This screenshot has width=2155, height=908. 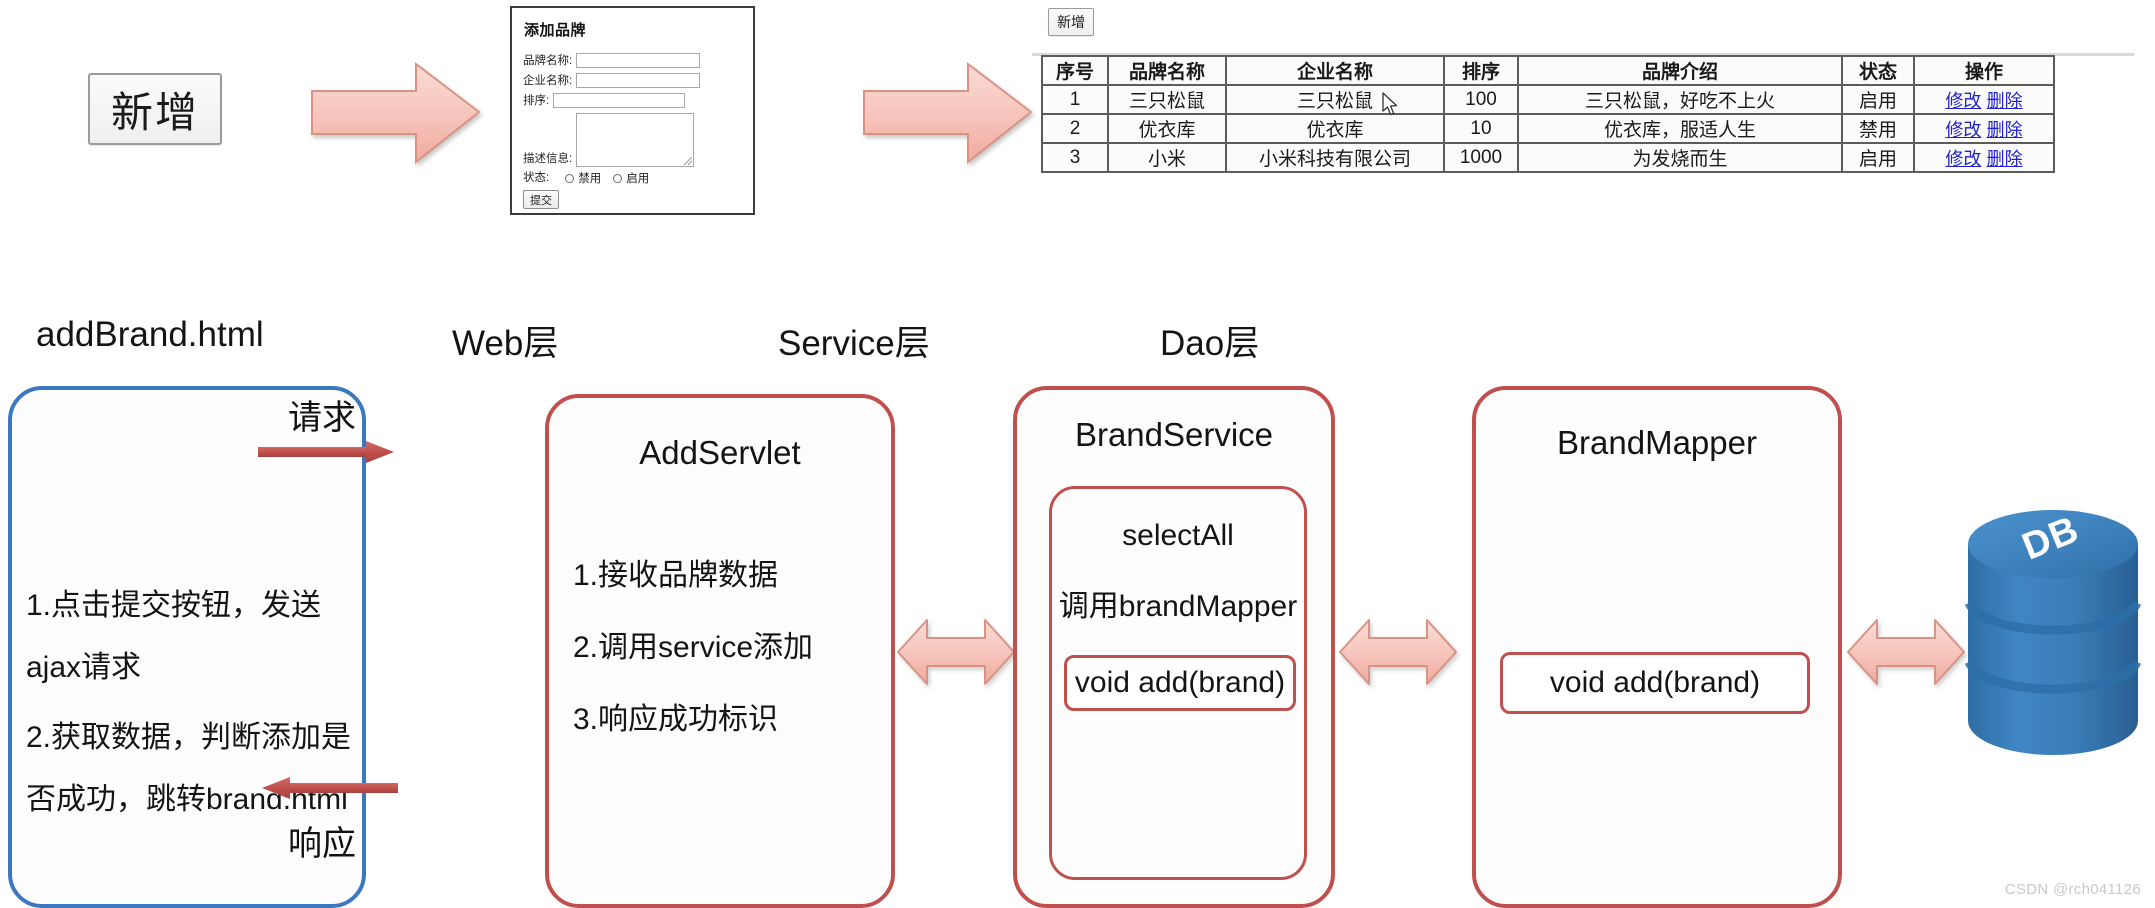 I want to click on servlet-line-2: 2.调用service添加, so click(x=693, y=647).